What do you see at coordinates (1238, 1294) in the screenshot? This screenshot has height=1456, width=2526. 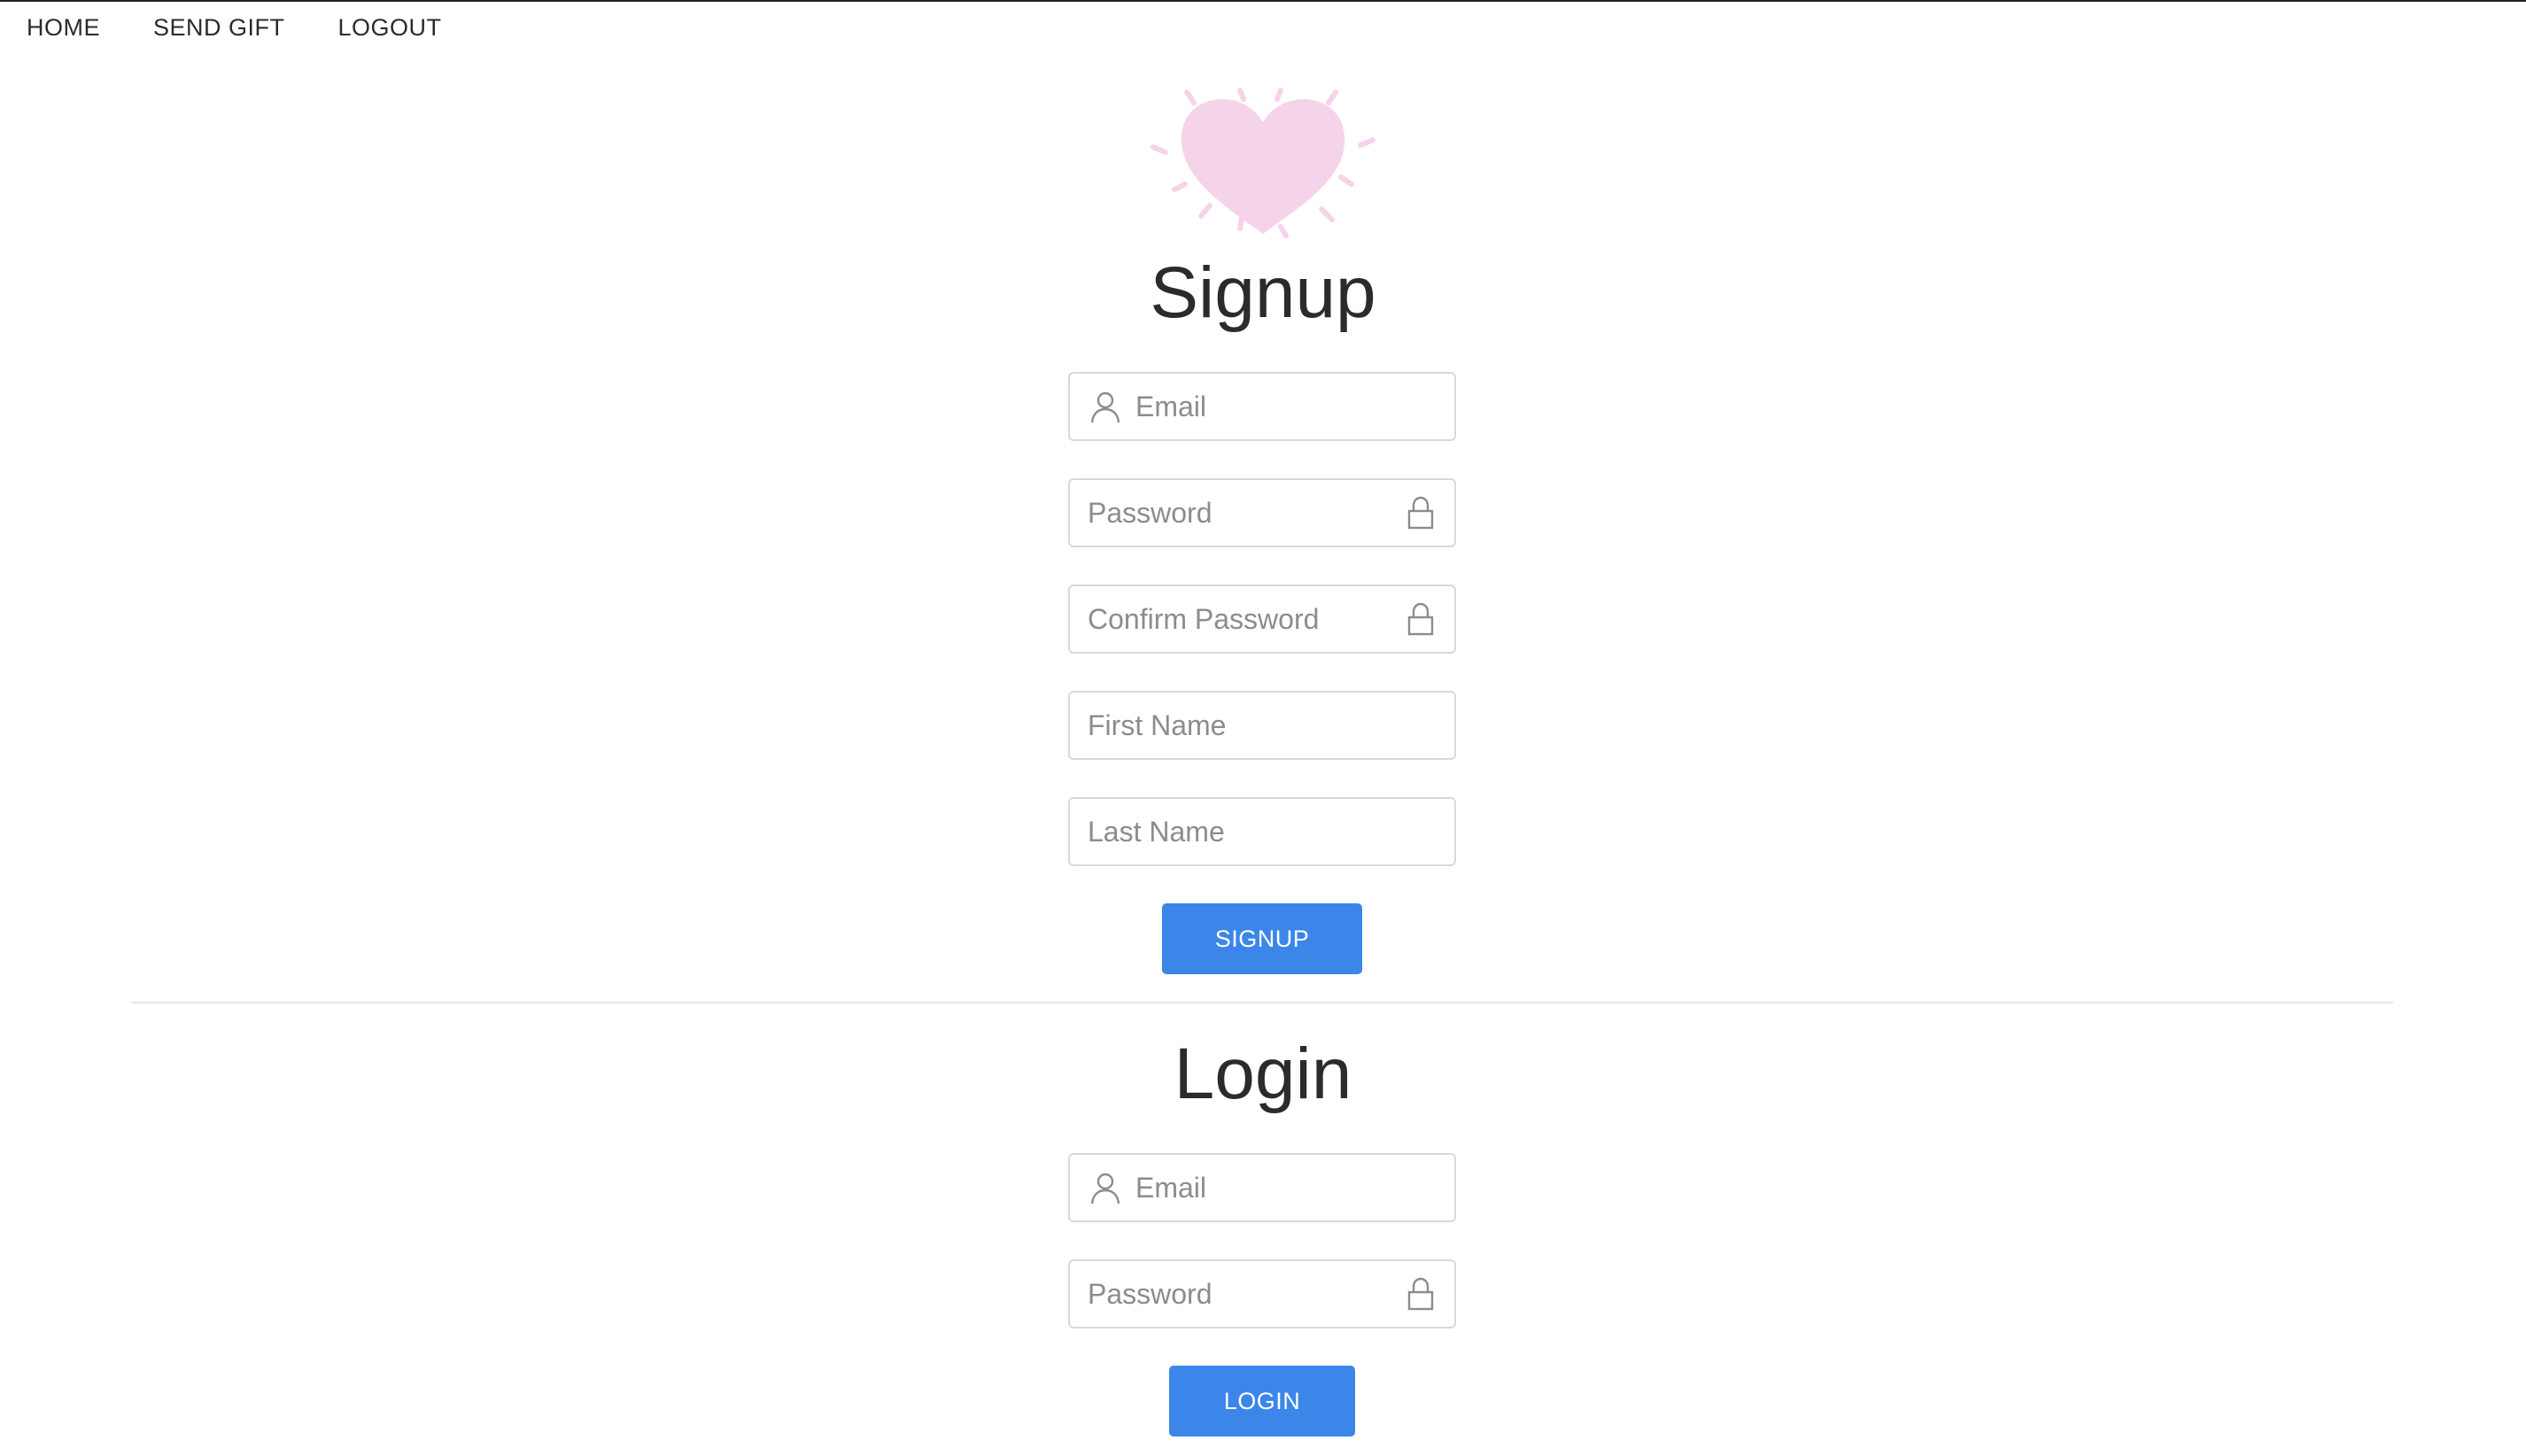 I see `login-password-input` at bounding box center [1238, 1294].